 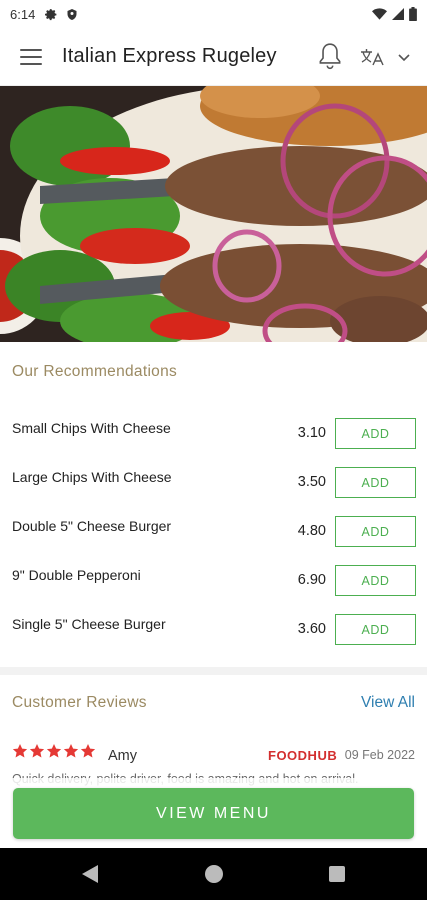 I want to click on system-nav-bar, so click(x=213, y=874).